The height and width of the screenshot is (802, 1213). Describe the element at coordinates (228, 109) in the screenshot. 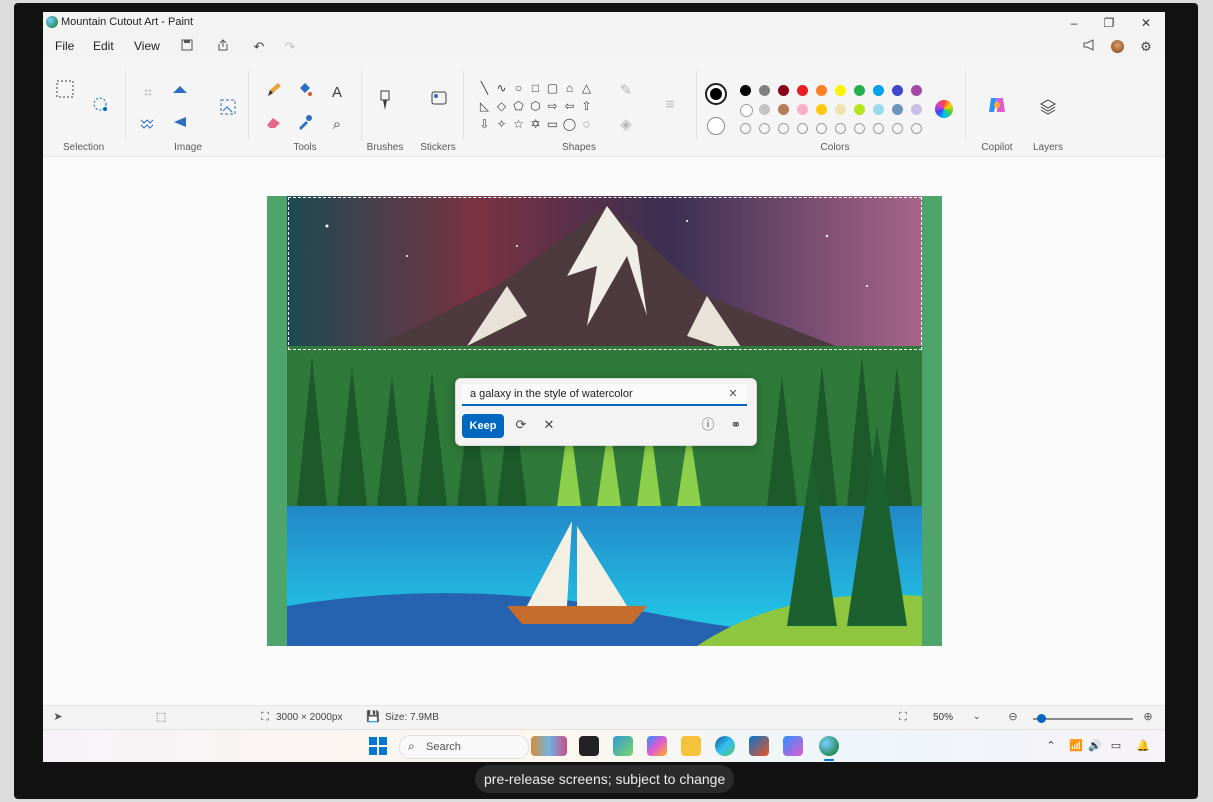

I see `image-creator-icon` at that location.